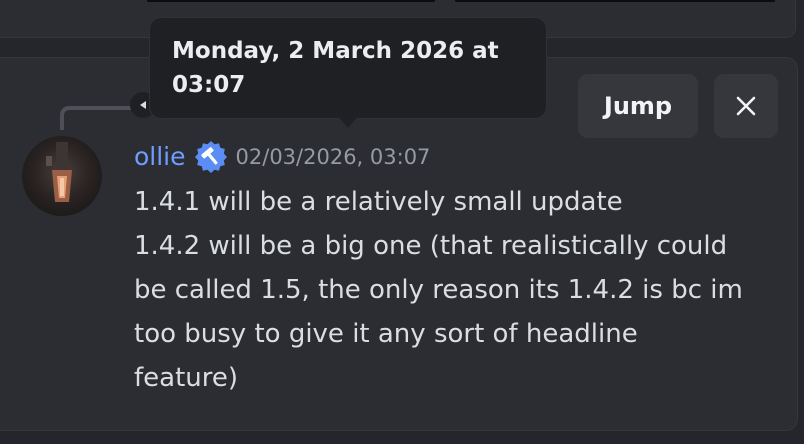  Describe the element at coordinates (386, 334) in the screenshot. I see `message-line: too busy to give it any sort of headline` at that location.